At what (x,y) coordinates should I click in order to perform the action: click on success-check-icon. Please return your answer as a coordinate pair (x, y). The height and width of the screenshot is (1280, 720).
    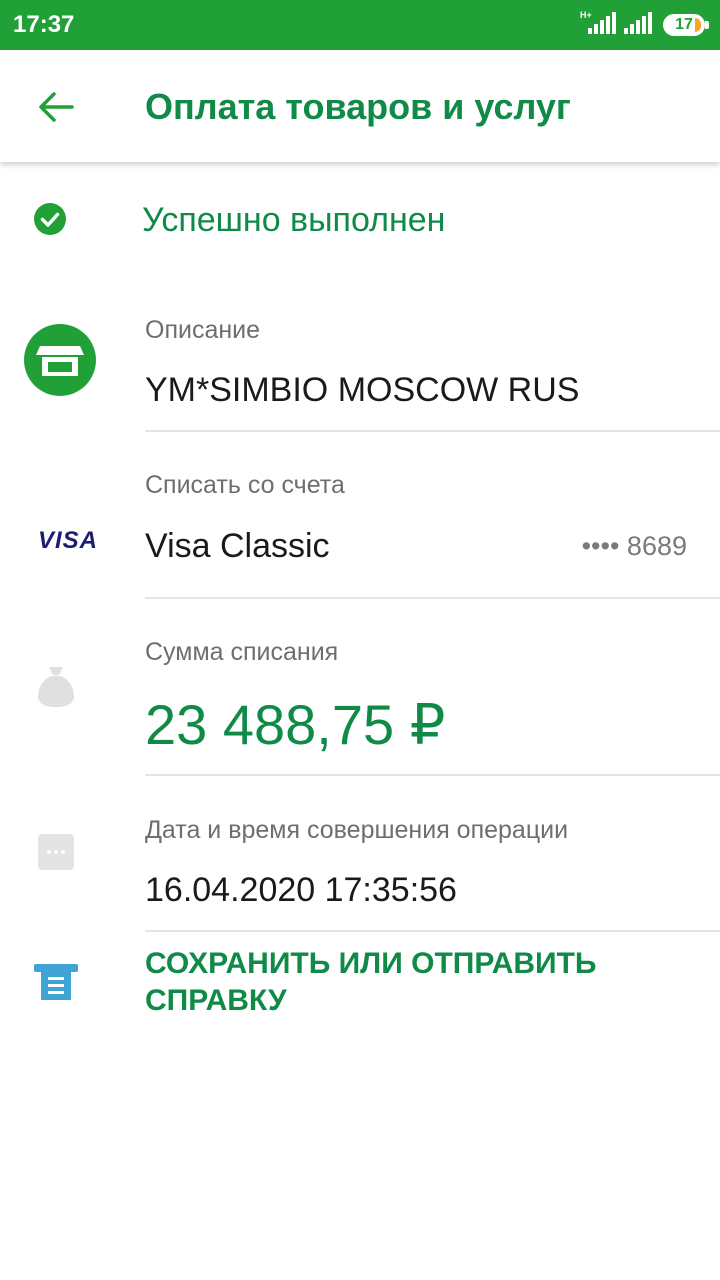
    Looking at the image, I should click on (50, 219).